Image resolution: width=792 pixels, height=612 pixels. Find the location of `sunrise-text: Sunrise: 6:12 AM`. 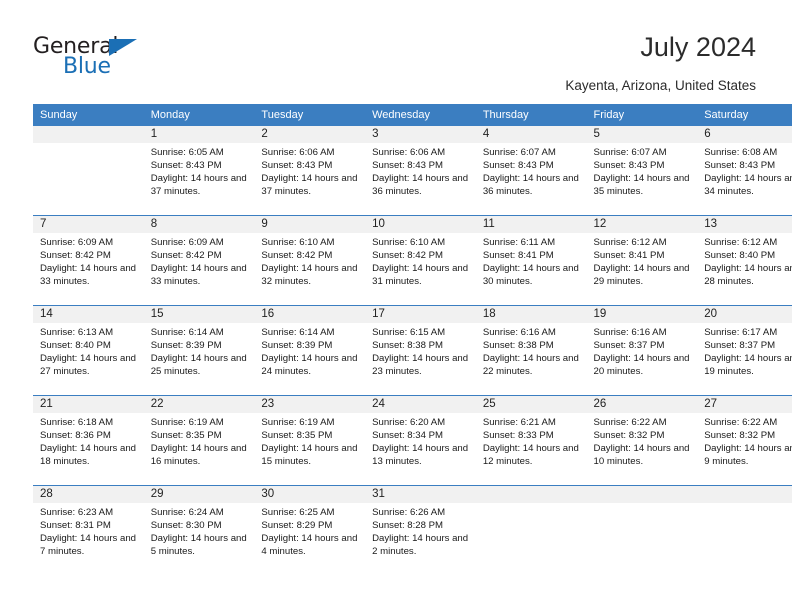

sunrise-text: Sunrise: 6:12 AM is located at coordinates (630, 242).